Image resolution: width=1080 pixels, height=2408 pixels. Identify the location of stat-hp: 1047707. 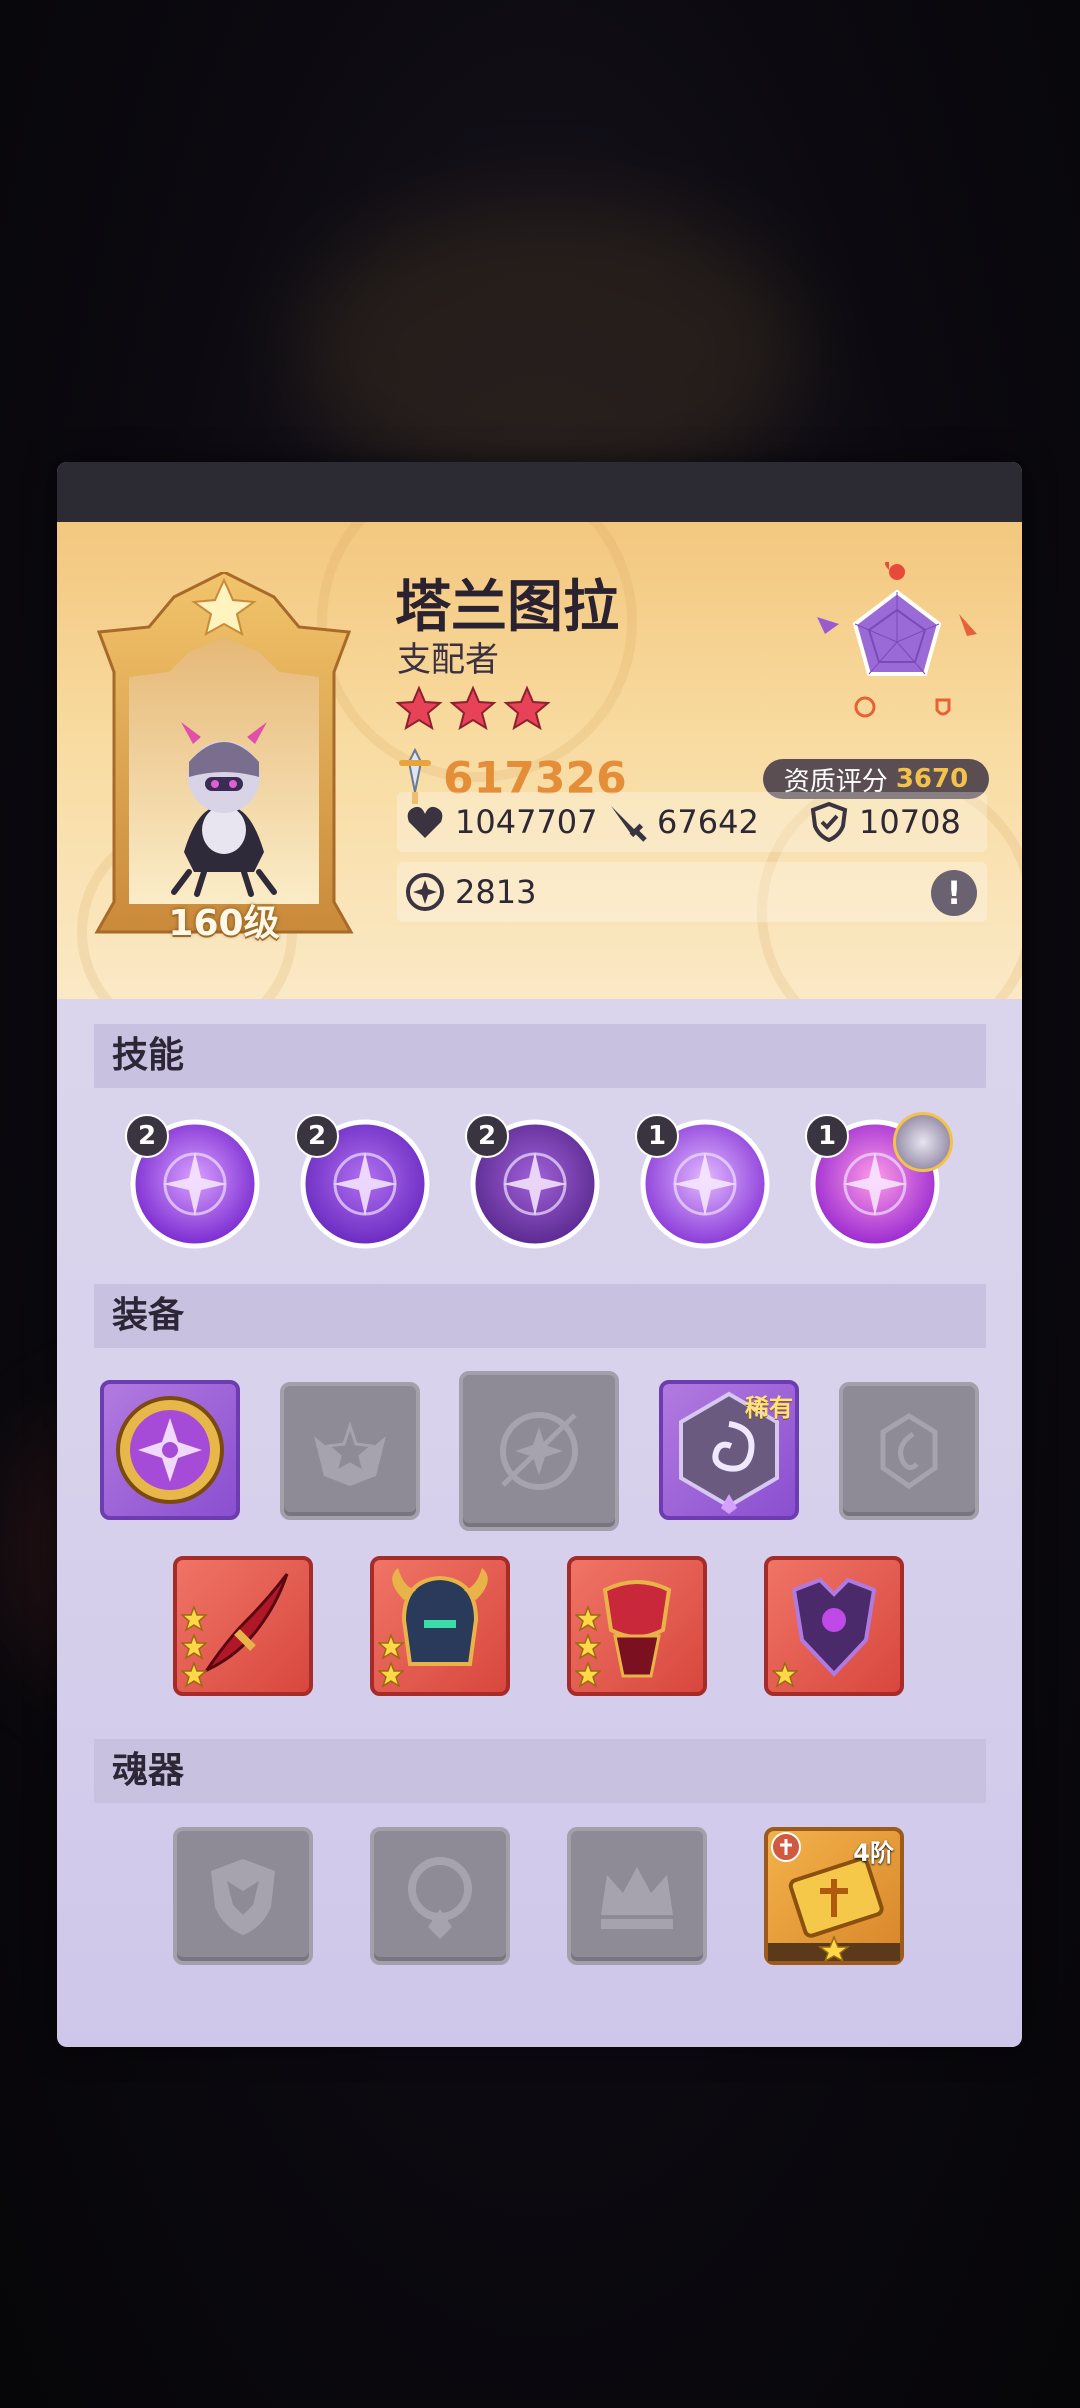
(501, 822).